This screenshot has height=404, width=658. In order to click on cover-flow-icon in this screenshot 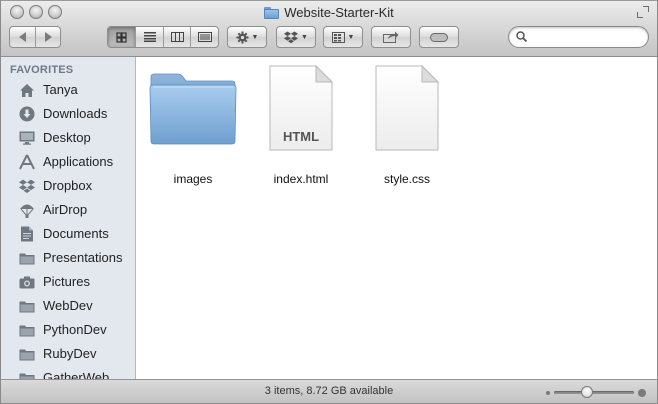, I will do `click(204, 37)`.